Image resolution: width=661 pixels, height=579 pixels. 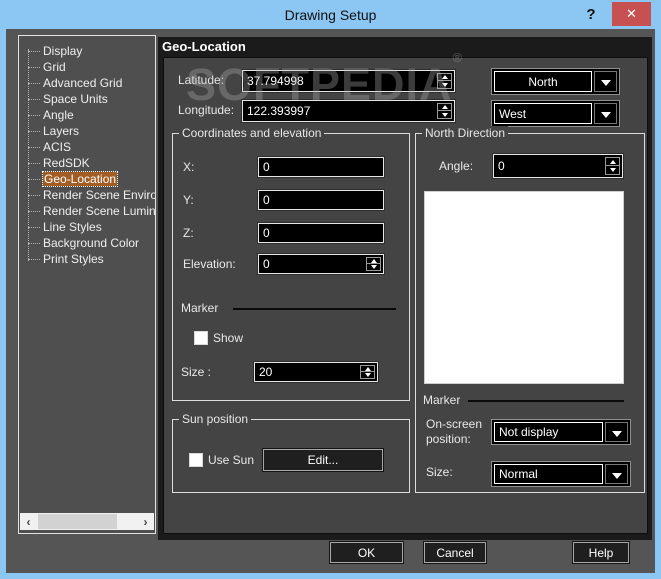 What do you see at coordinates (601, 552) in the screenshot?
I see `help-button: Help` at bounding box center [601, 552].